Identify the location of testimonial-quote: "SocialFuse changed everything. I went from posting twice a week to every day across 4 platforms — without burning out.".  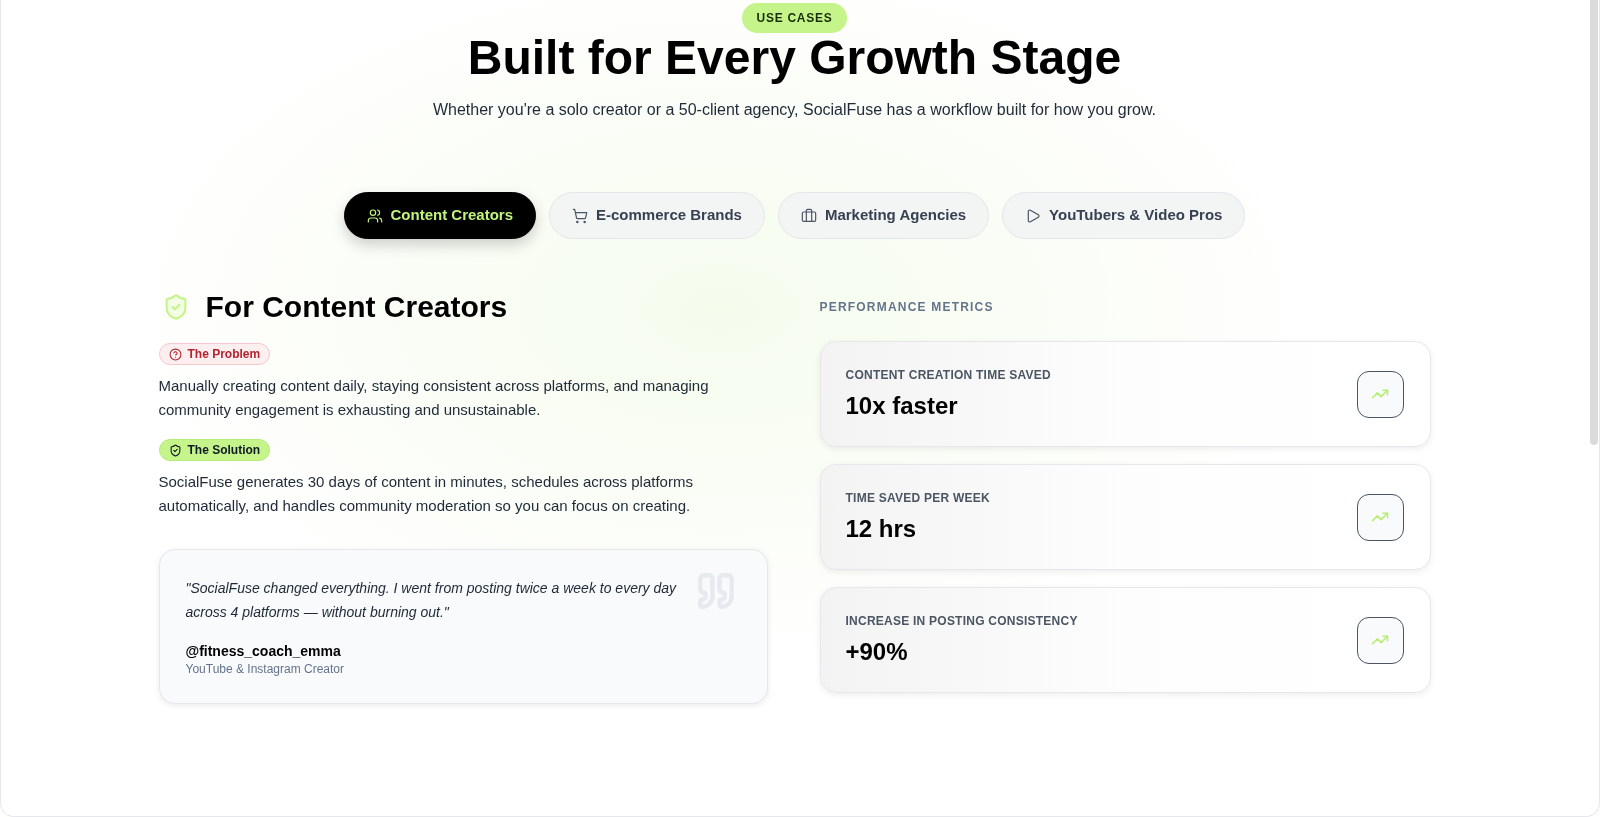
(431, 600).